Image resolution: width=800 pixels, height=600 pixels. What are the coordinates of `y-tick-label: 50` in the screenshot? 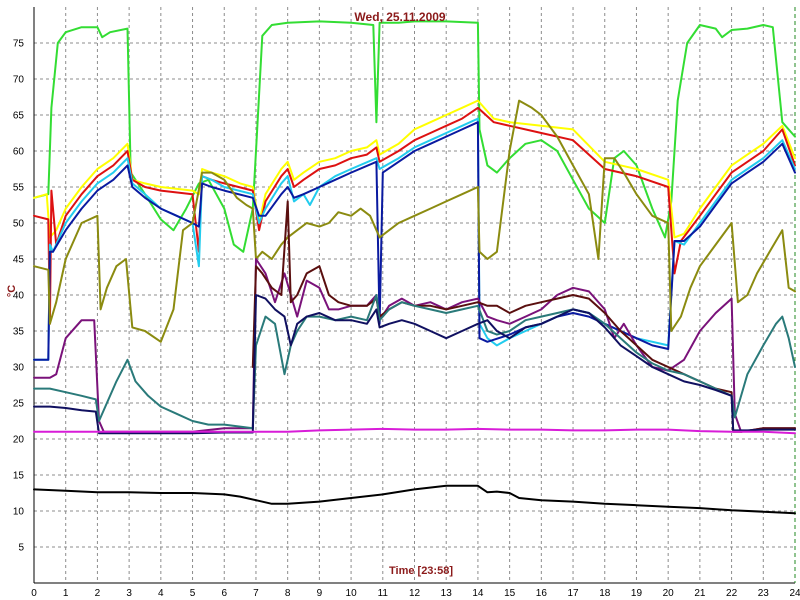 It's located at (19, 224).